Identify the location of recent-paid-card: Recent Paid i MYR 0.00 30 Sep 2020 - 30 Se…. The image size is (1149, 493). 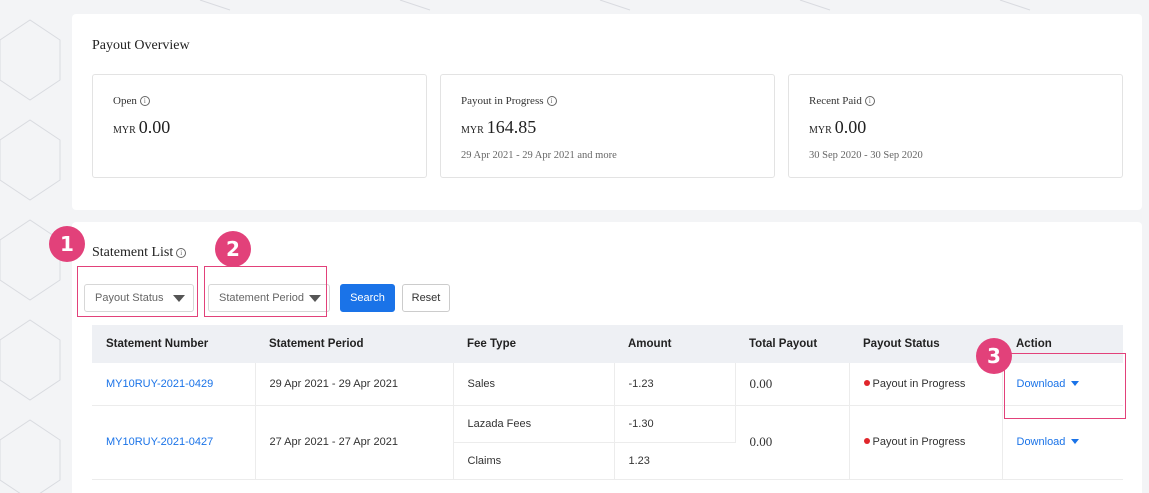
(955, 126).